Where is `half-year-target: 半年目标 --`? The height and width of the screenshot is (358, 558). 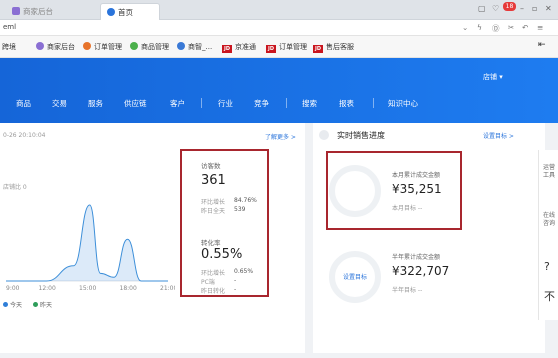
half-year-target: 半年目标 -- is located at coordinates (407, 290).